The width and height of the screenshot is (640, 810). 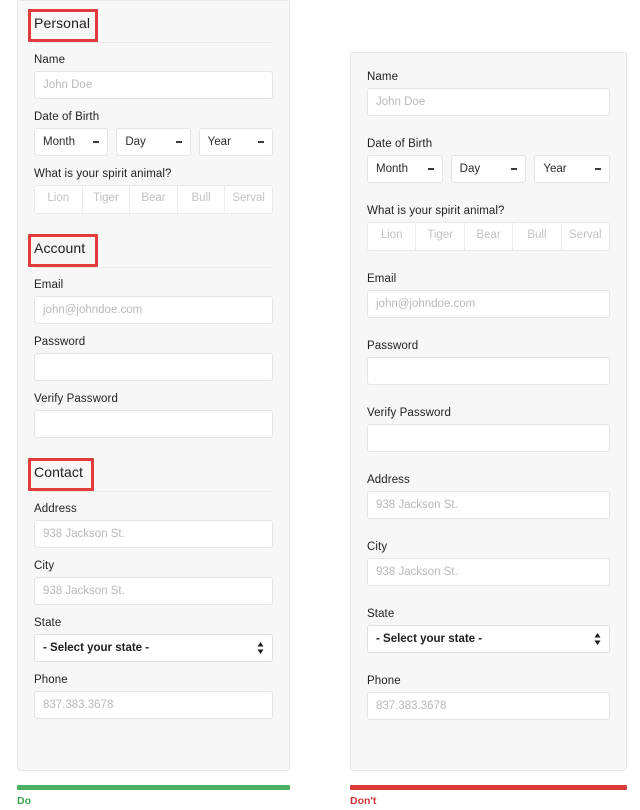 What do you see at coordinates (60, 248) in the screenshot?
I see `section-title-account: Account` at bounding box center [60, 248].